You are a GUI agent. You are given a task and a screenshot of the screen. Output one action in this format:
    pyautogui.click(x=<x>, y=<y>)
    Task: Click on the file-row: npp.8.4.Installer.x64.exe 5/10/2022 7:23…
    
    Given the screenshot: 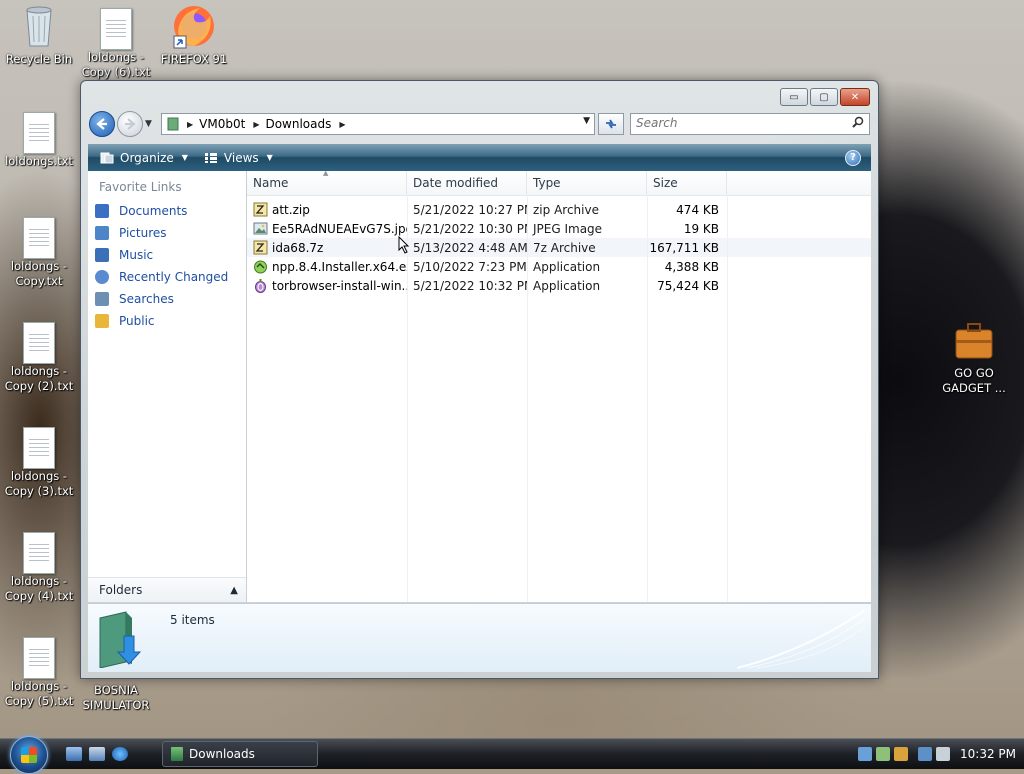 What is the action you would take?
    pyautogui.click(x=559, y=266)
    